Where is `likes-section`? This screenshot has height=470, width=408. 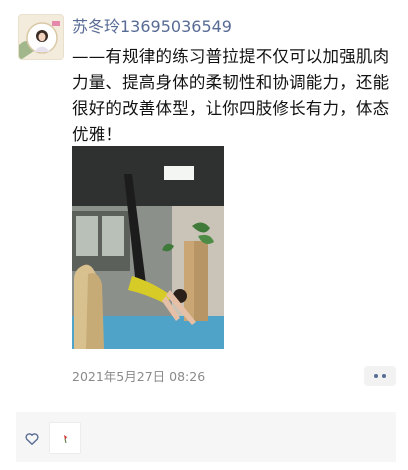 likes-section is located at coordinates (206, 437).